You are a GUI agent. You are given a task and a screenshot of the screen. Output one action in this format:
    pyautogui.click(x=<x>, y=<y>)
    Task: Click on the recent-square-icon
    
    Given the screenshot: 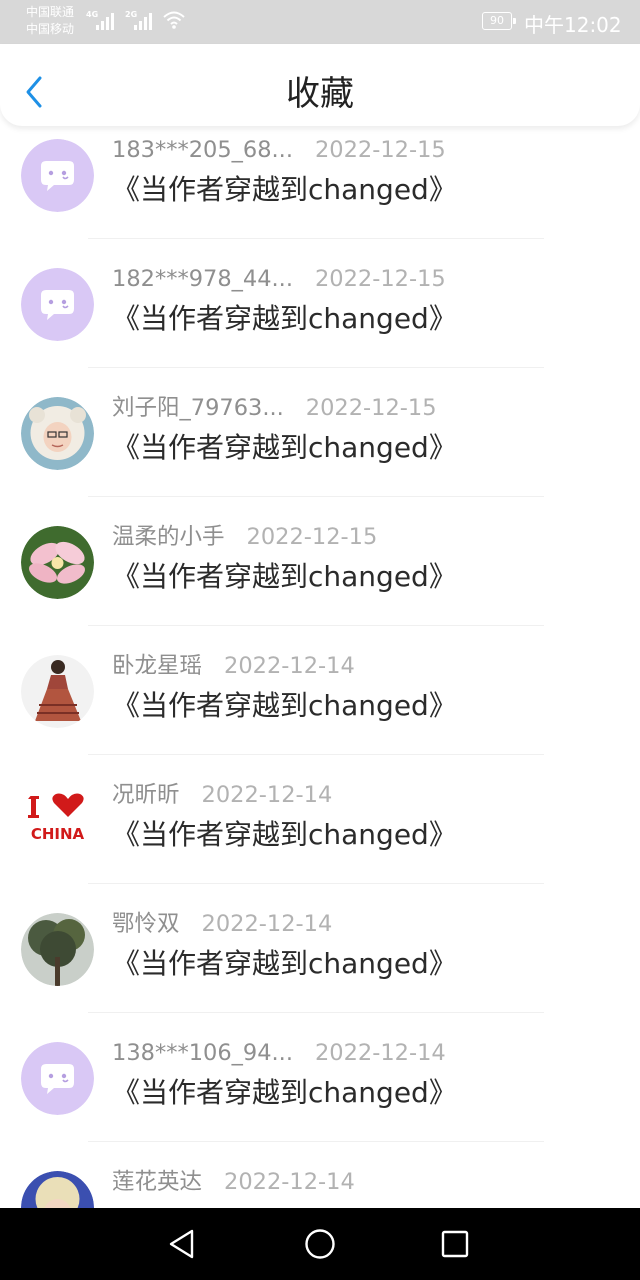 What is the action you would take?
    pyautogui.click(x=455, y=1244)
    